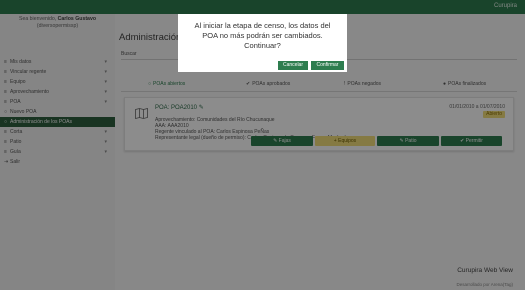 This screenshot has height=290, width=525. I want to click on dialog-message-line: POA no más podrán ser cambiados., so click(262, 35).